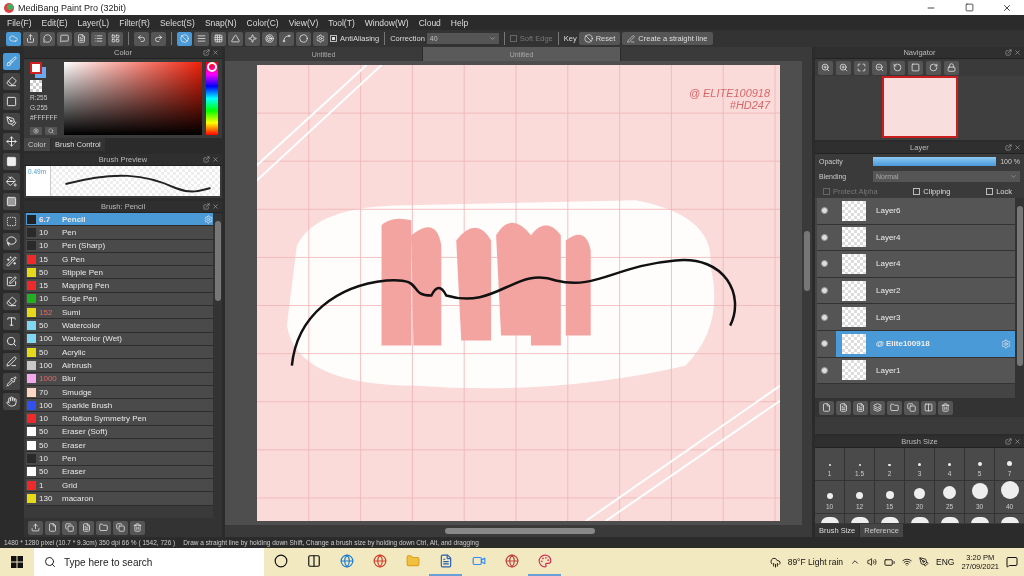  I want to click on menu-item: Snap(N), so click(220, 22).